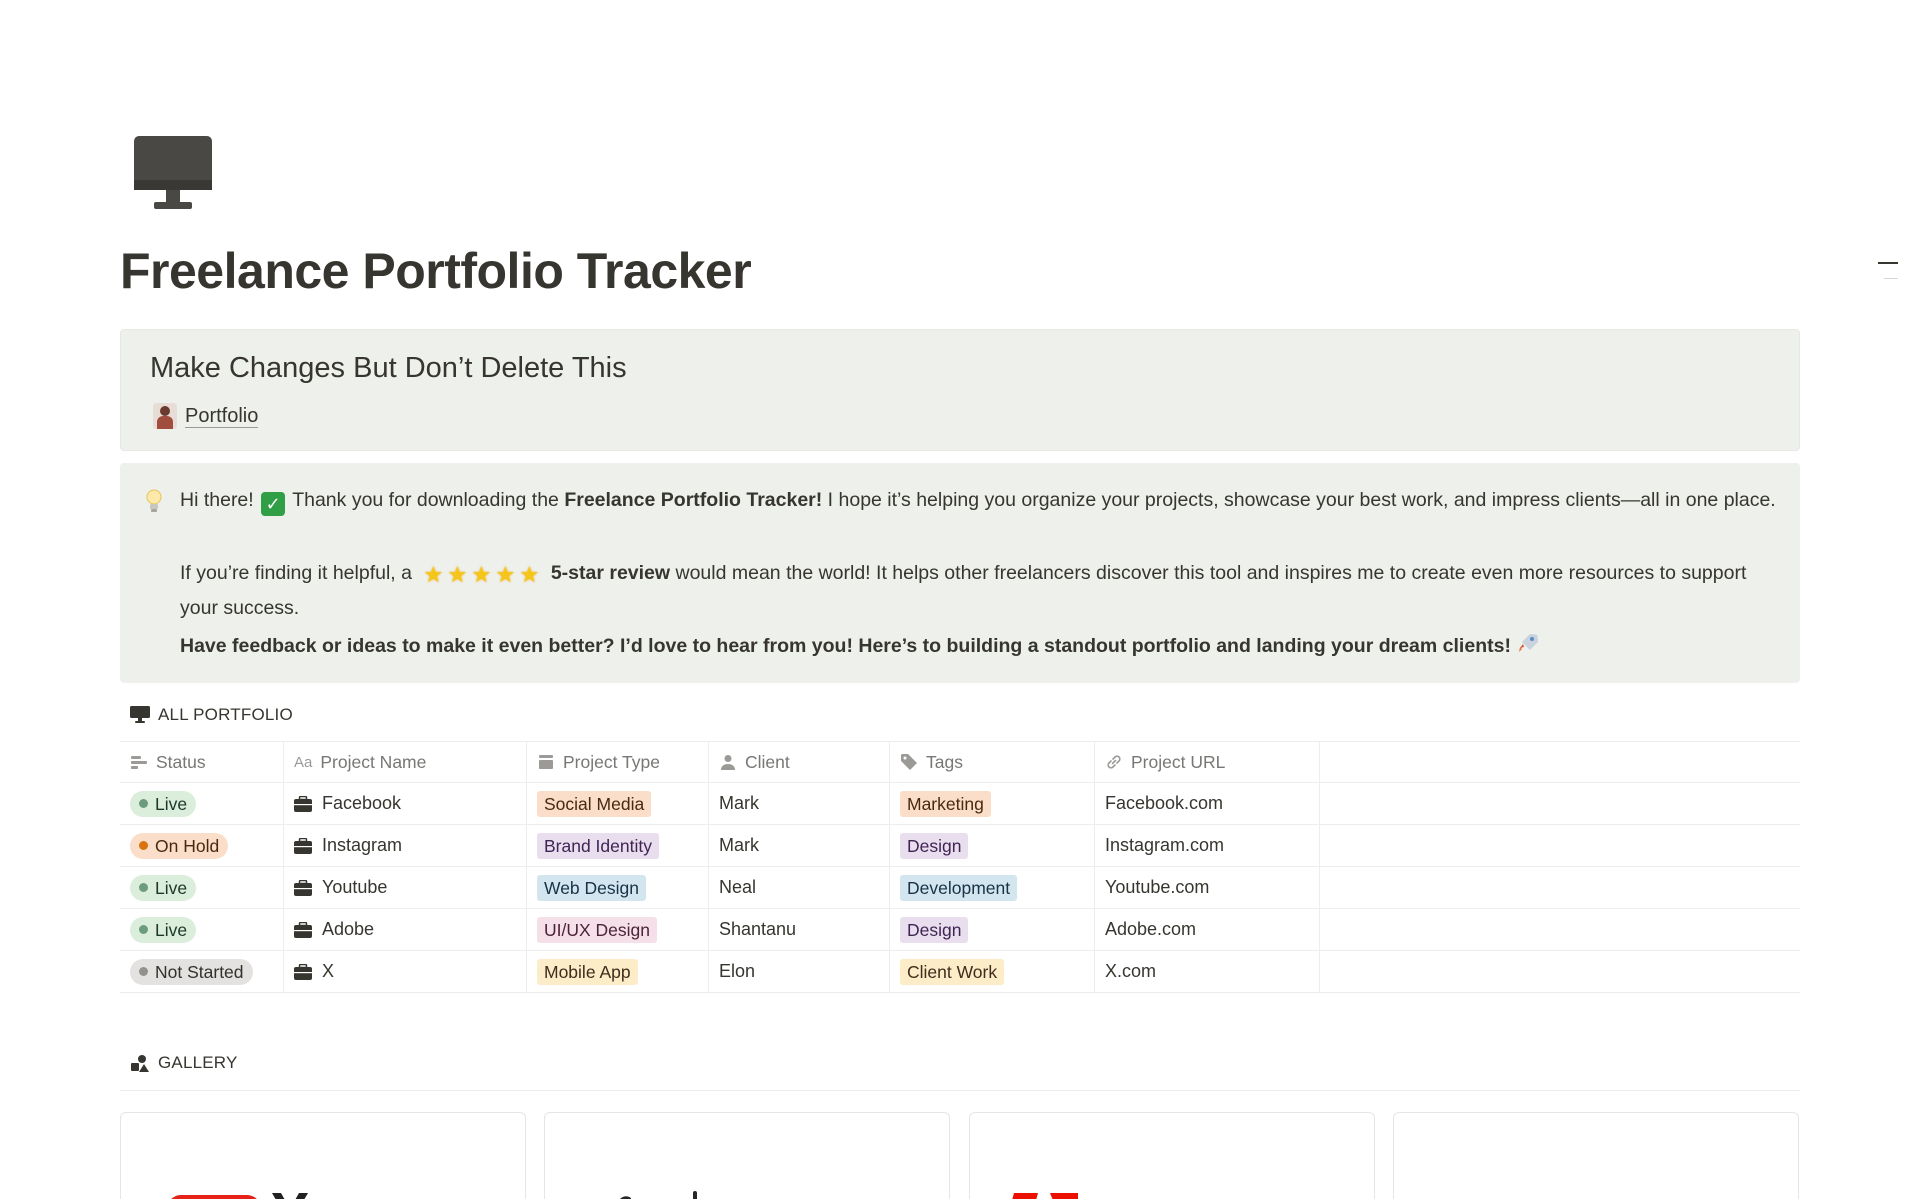 Image resolution: width=1920 pixels, height=1199 pixels. What do you see at coordinates (1172, 1155) in the screenshot?
I see `gallery-card-adobe` at bounding box center [1172, 1155].